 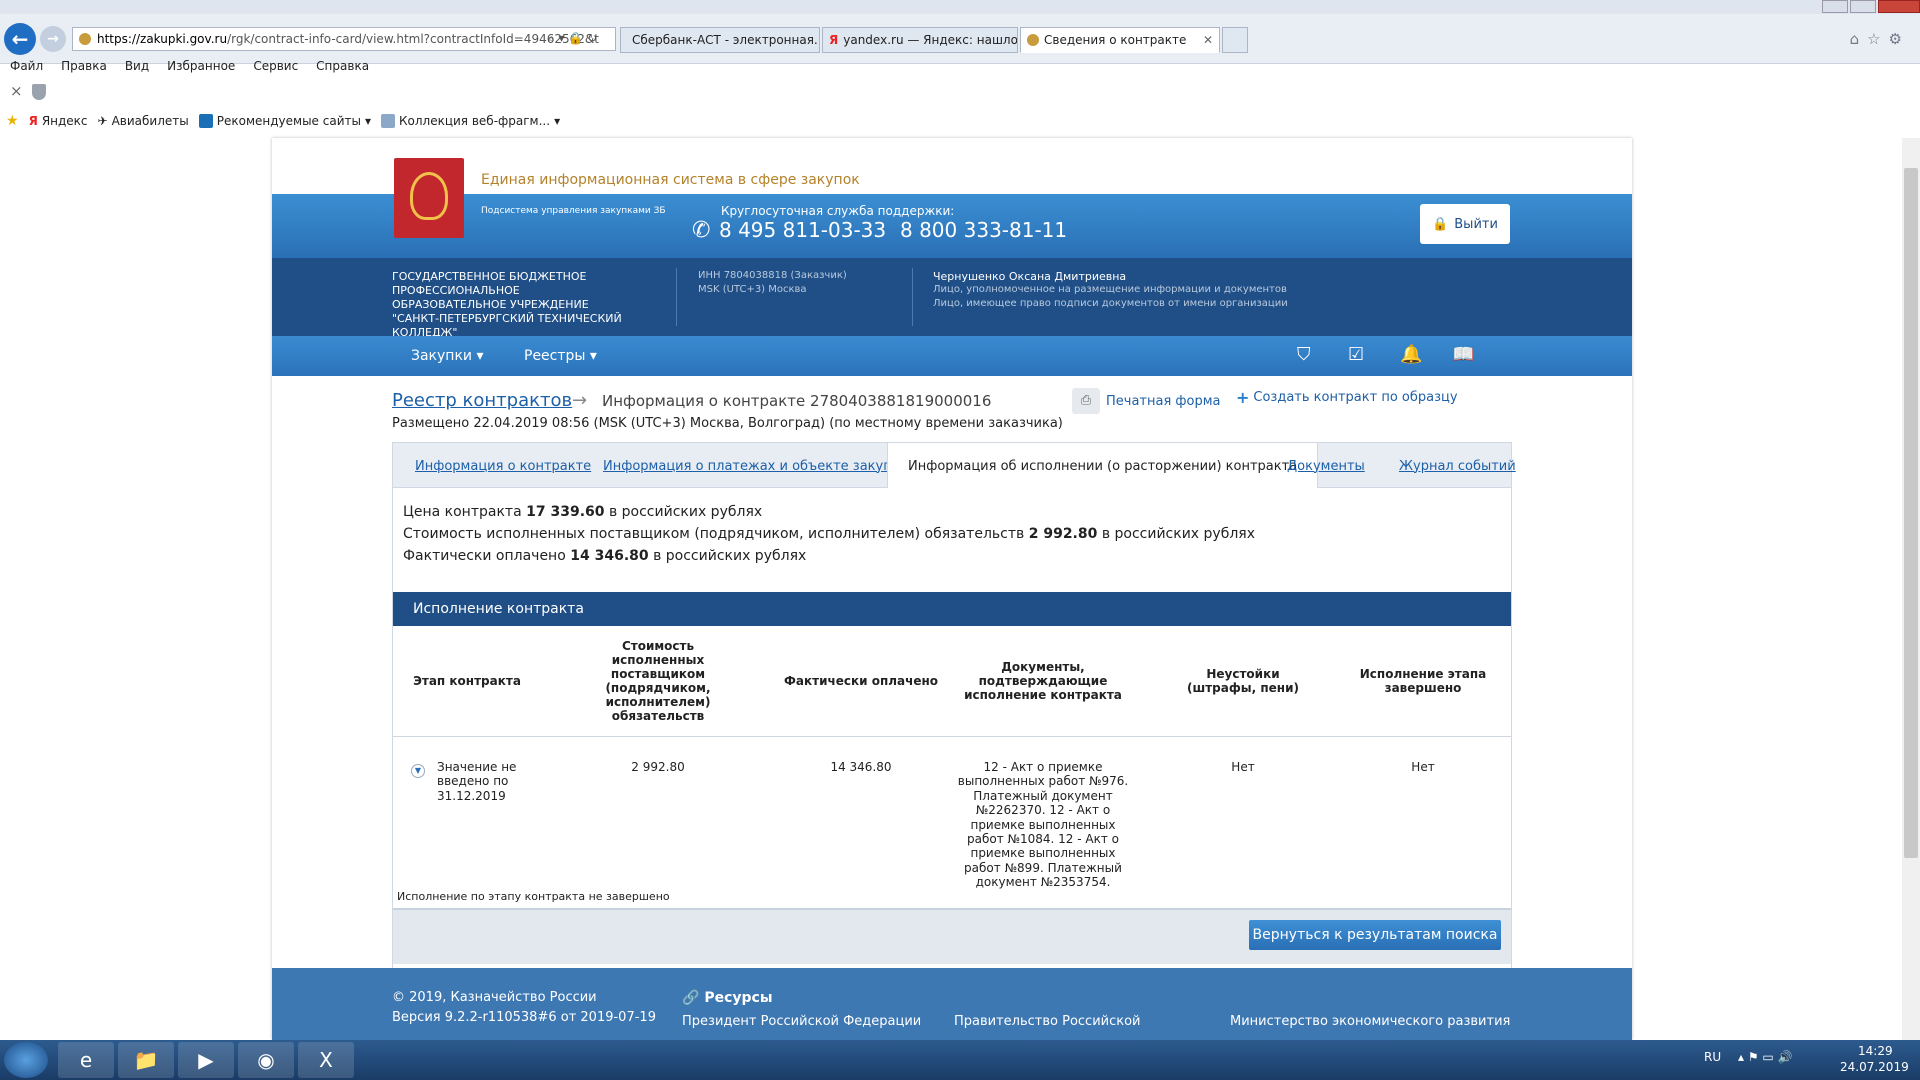 I want to click on paid-currency: в российских рублях, so click(x=730, y=556).